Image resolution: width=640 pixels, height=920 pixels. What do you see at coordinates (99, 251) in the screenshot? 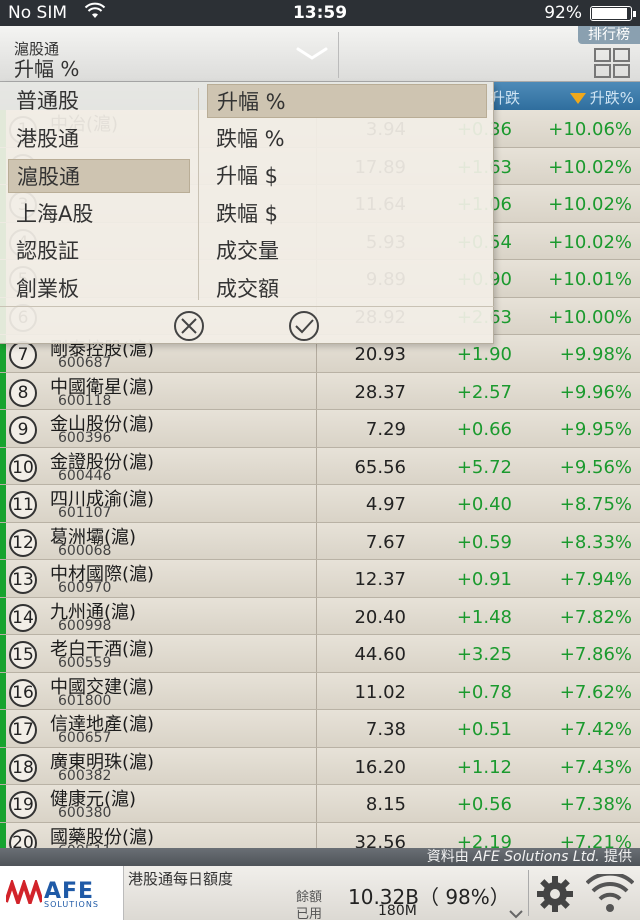
I see `category-option: 認股証` at bounding box center [99, 251].